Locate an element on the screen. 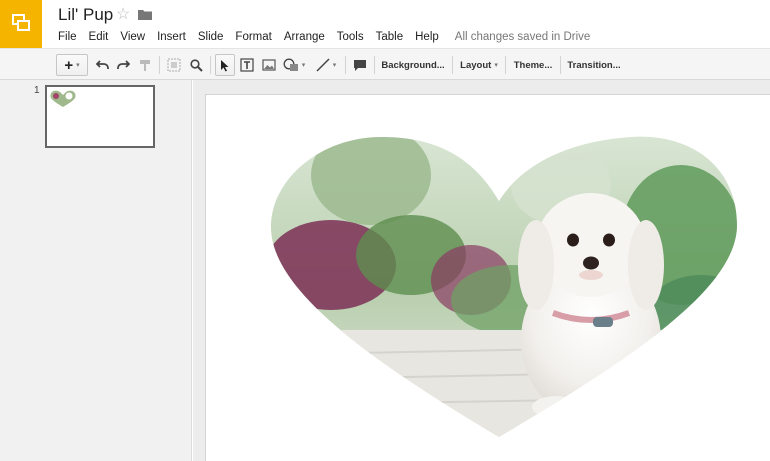 The image size is (770, 461). line-button: ▾ is located at coordinates (326, 65).